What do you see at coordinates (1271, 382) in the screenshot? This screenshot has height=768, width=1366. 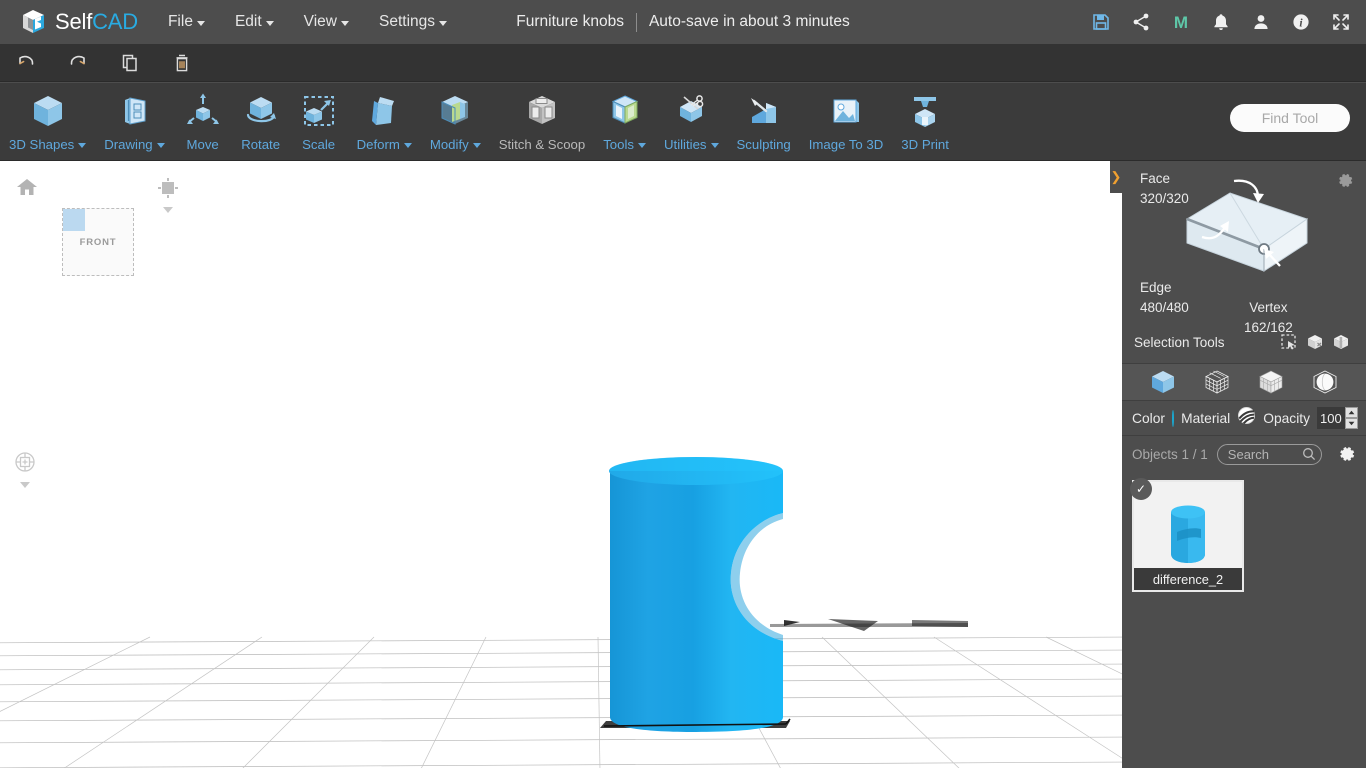 I see `shaded-wireframe-view-icon` at bounding box center [1271, 382].